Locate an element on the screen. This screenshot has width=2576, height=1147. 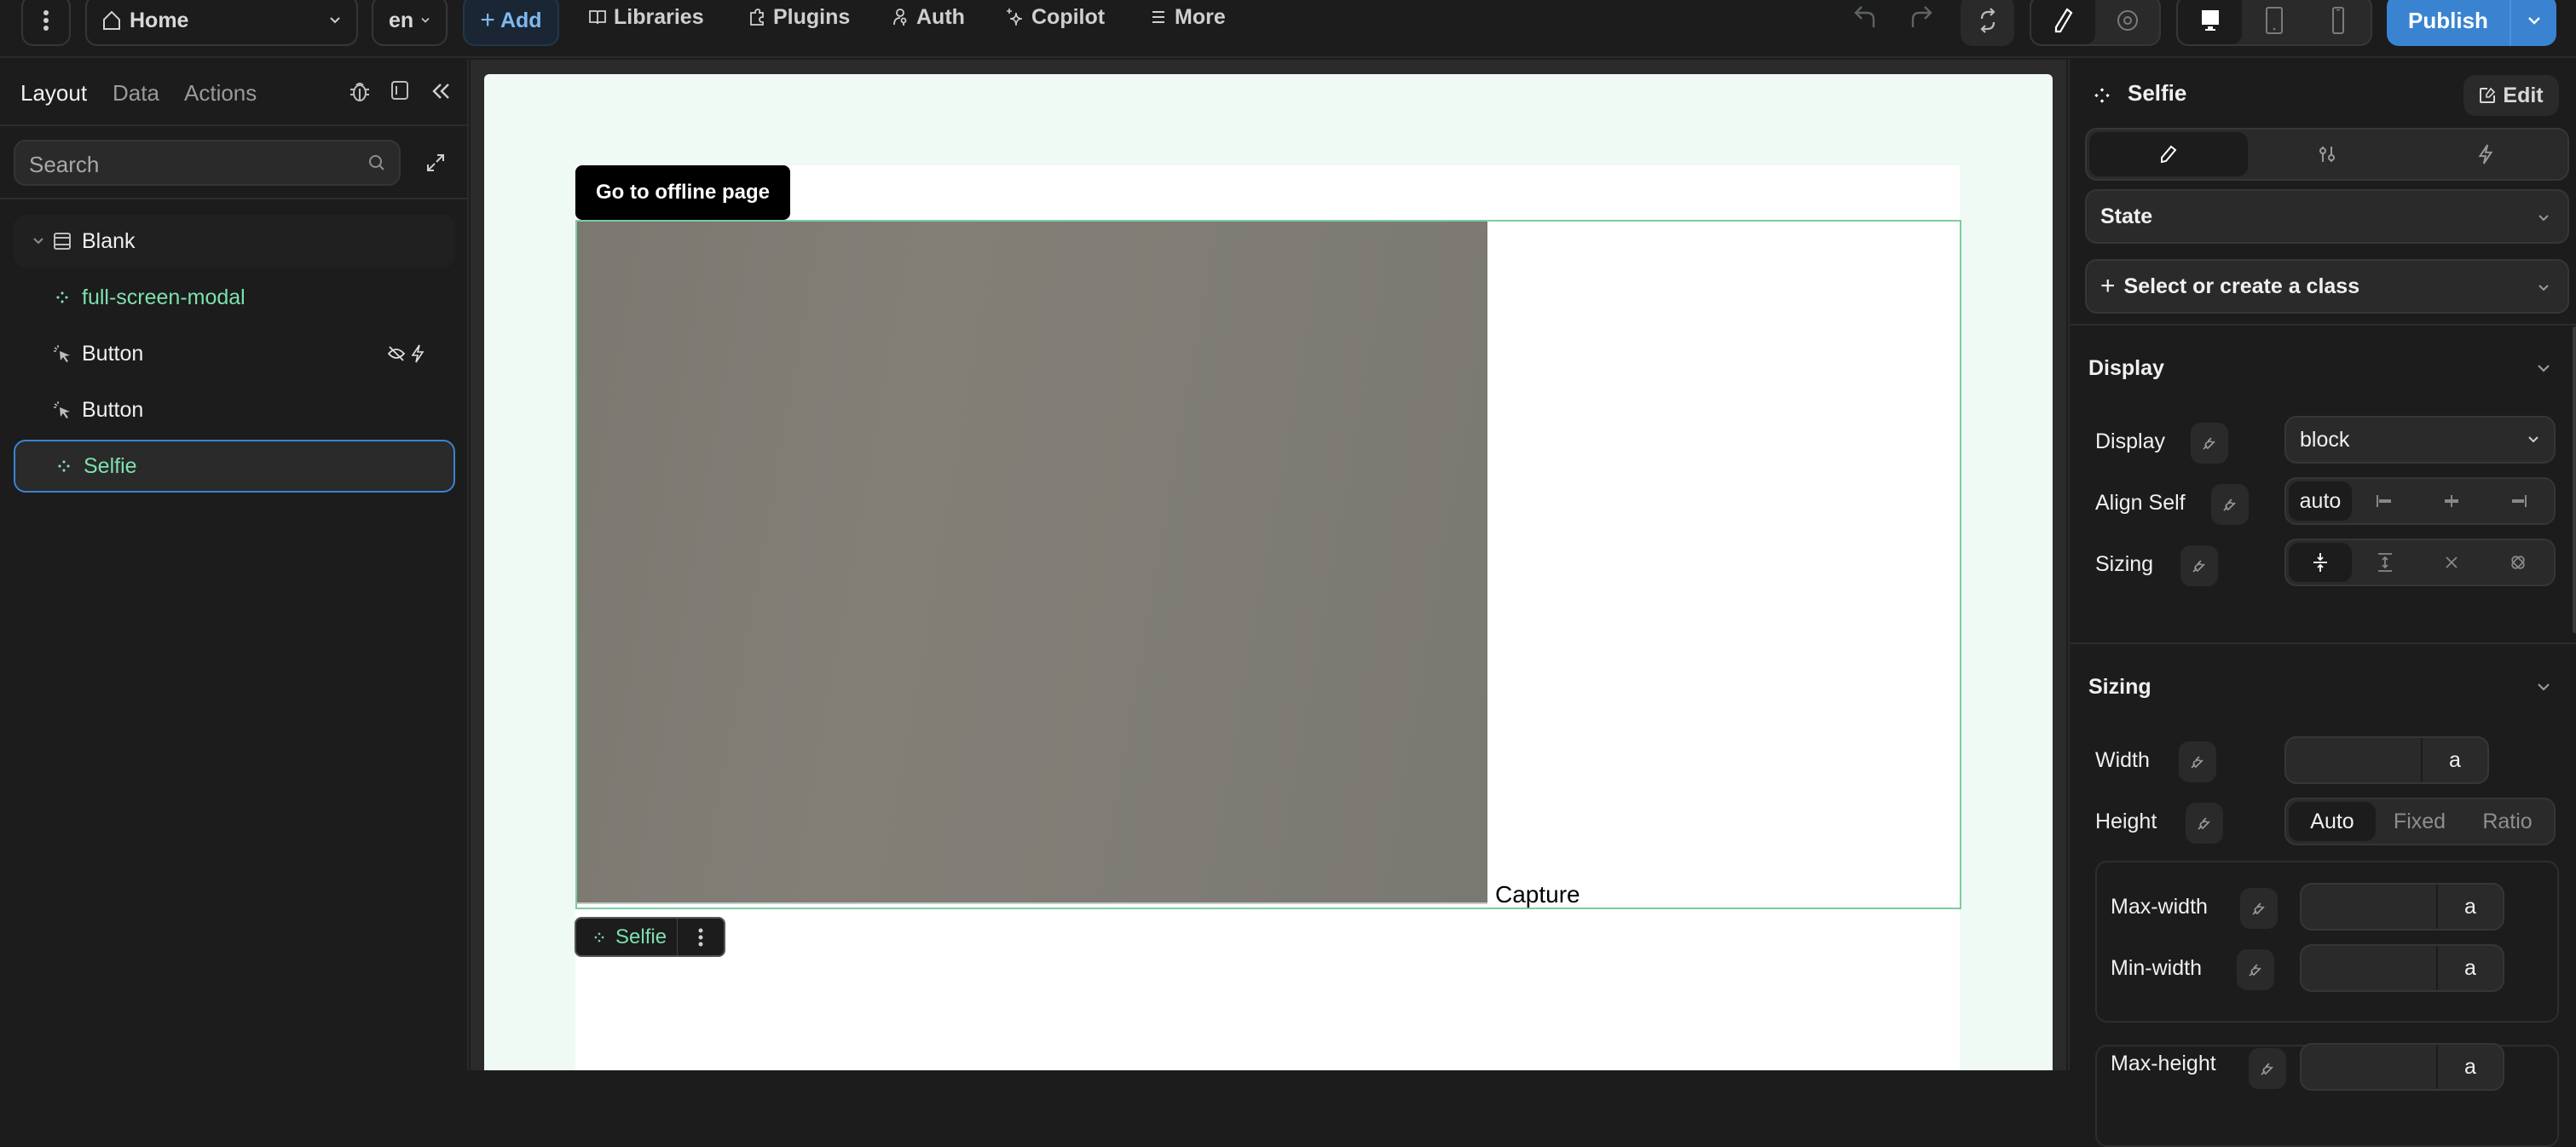
plugins-button: Plugins is located at coordinates (799, 17).